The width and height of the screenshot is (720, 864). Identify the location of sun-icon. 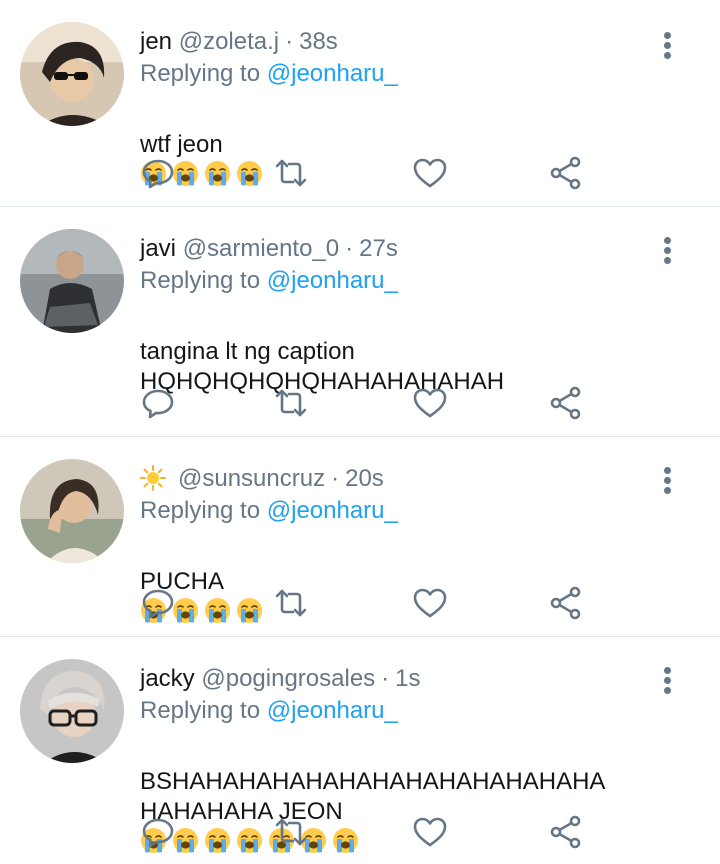
(153, 478).